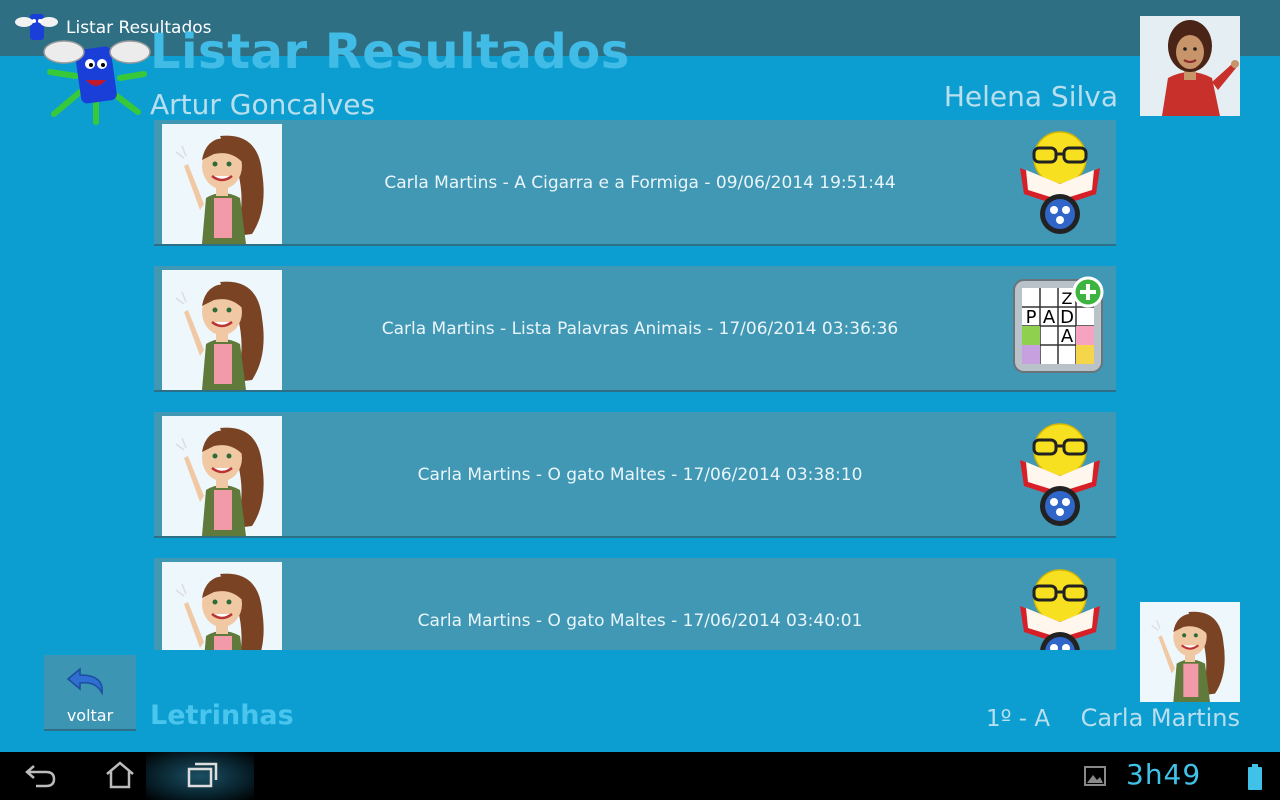 Image resolution: width=1280 pixels, height=800 pixels. I want to click on app-name: Letrinhas, so click(222, 715).